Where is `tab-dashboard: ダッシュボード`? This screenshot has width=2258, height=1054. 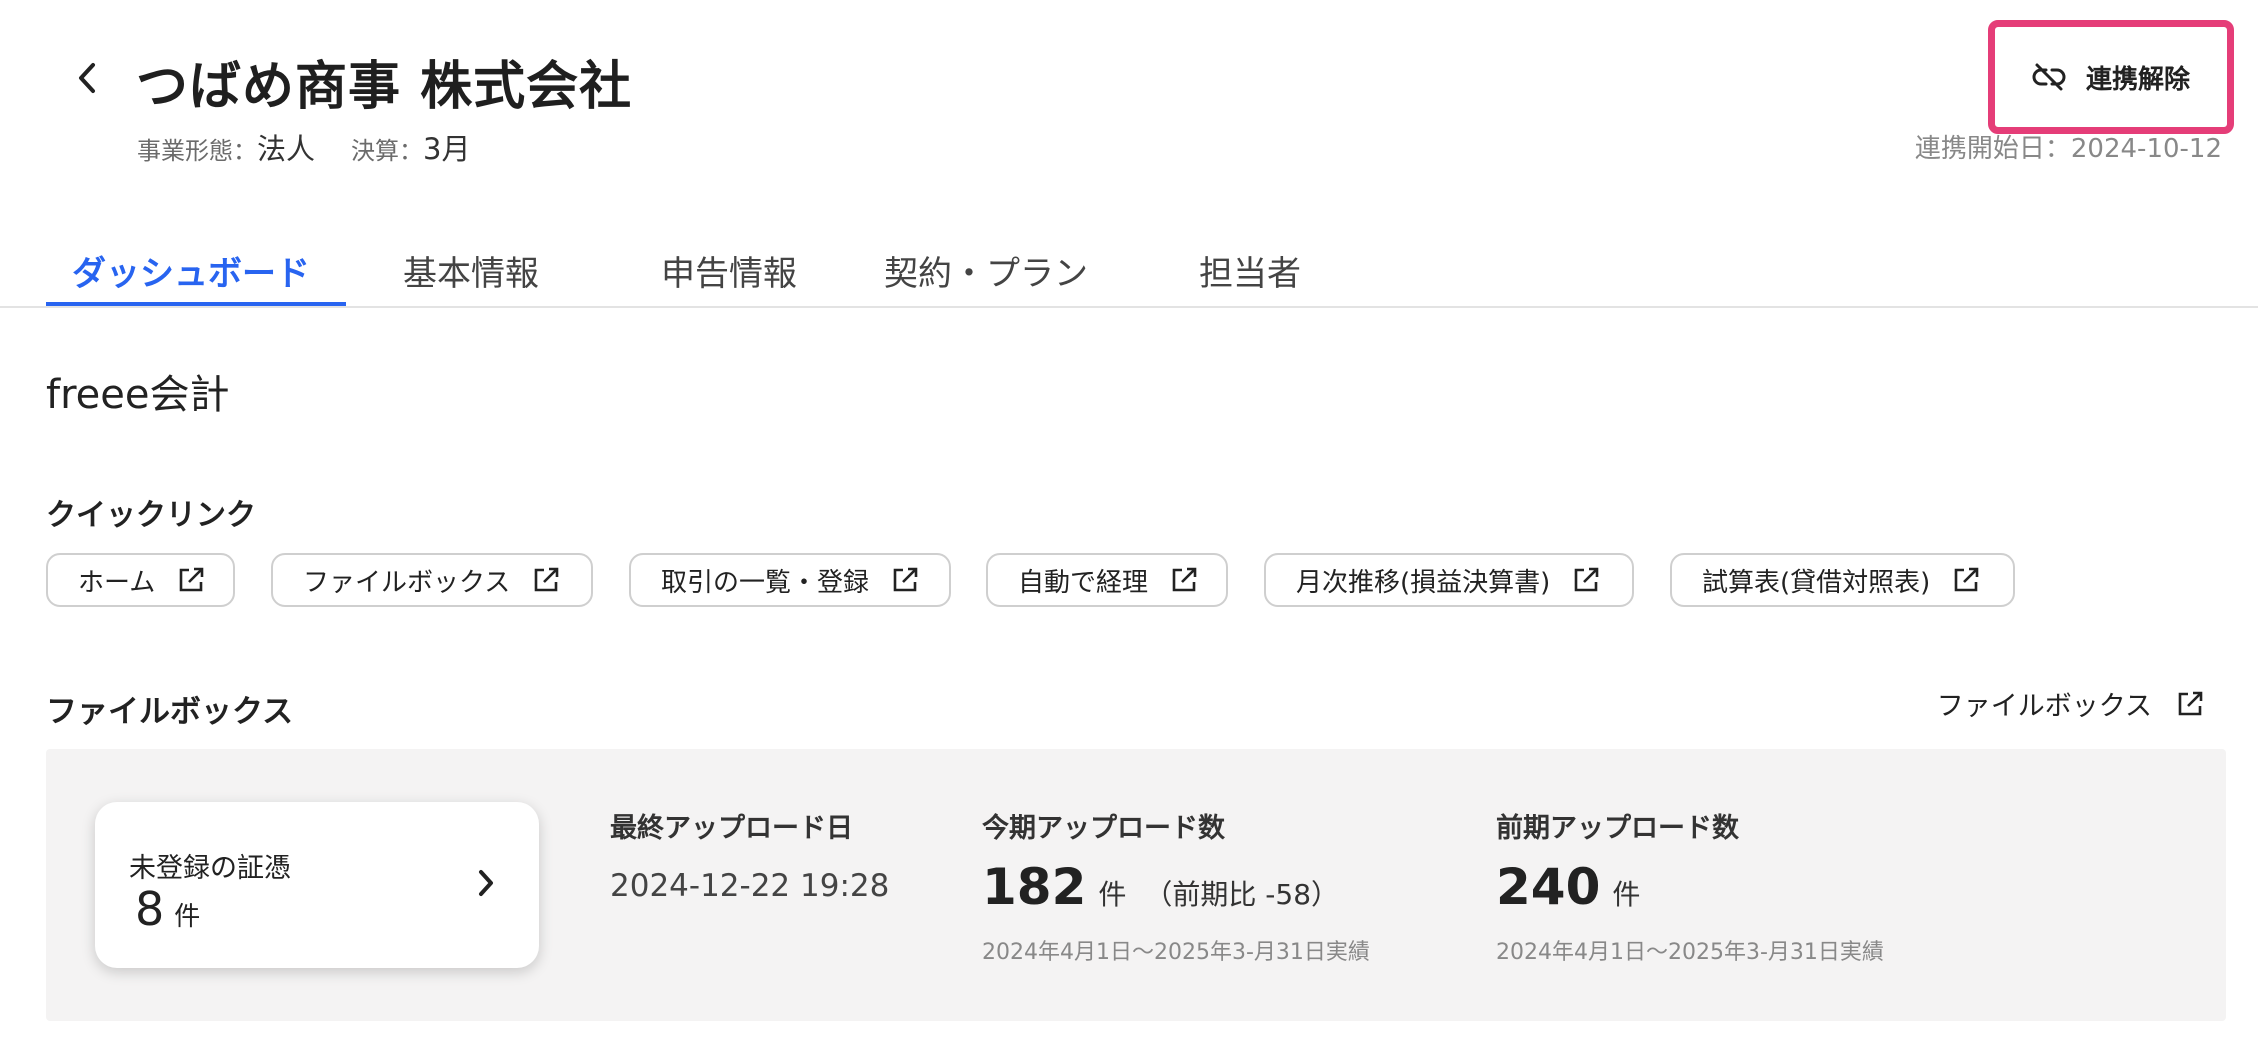
tab-dashboard: ダッシュボード is located at coordinates (191, 270).